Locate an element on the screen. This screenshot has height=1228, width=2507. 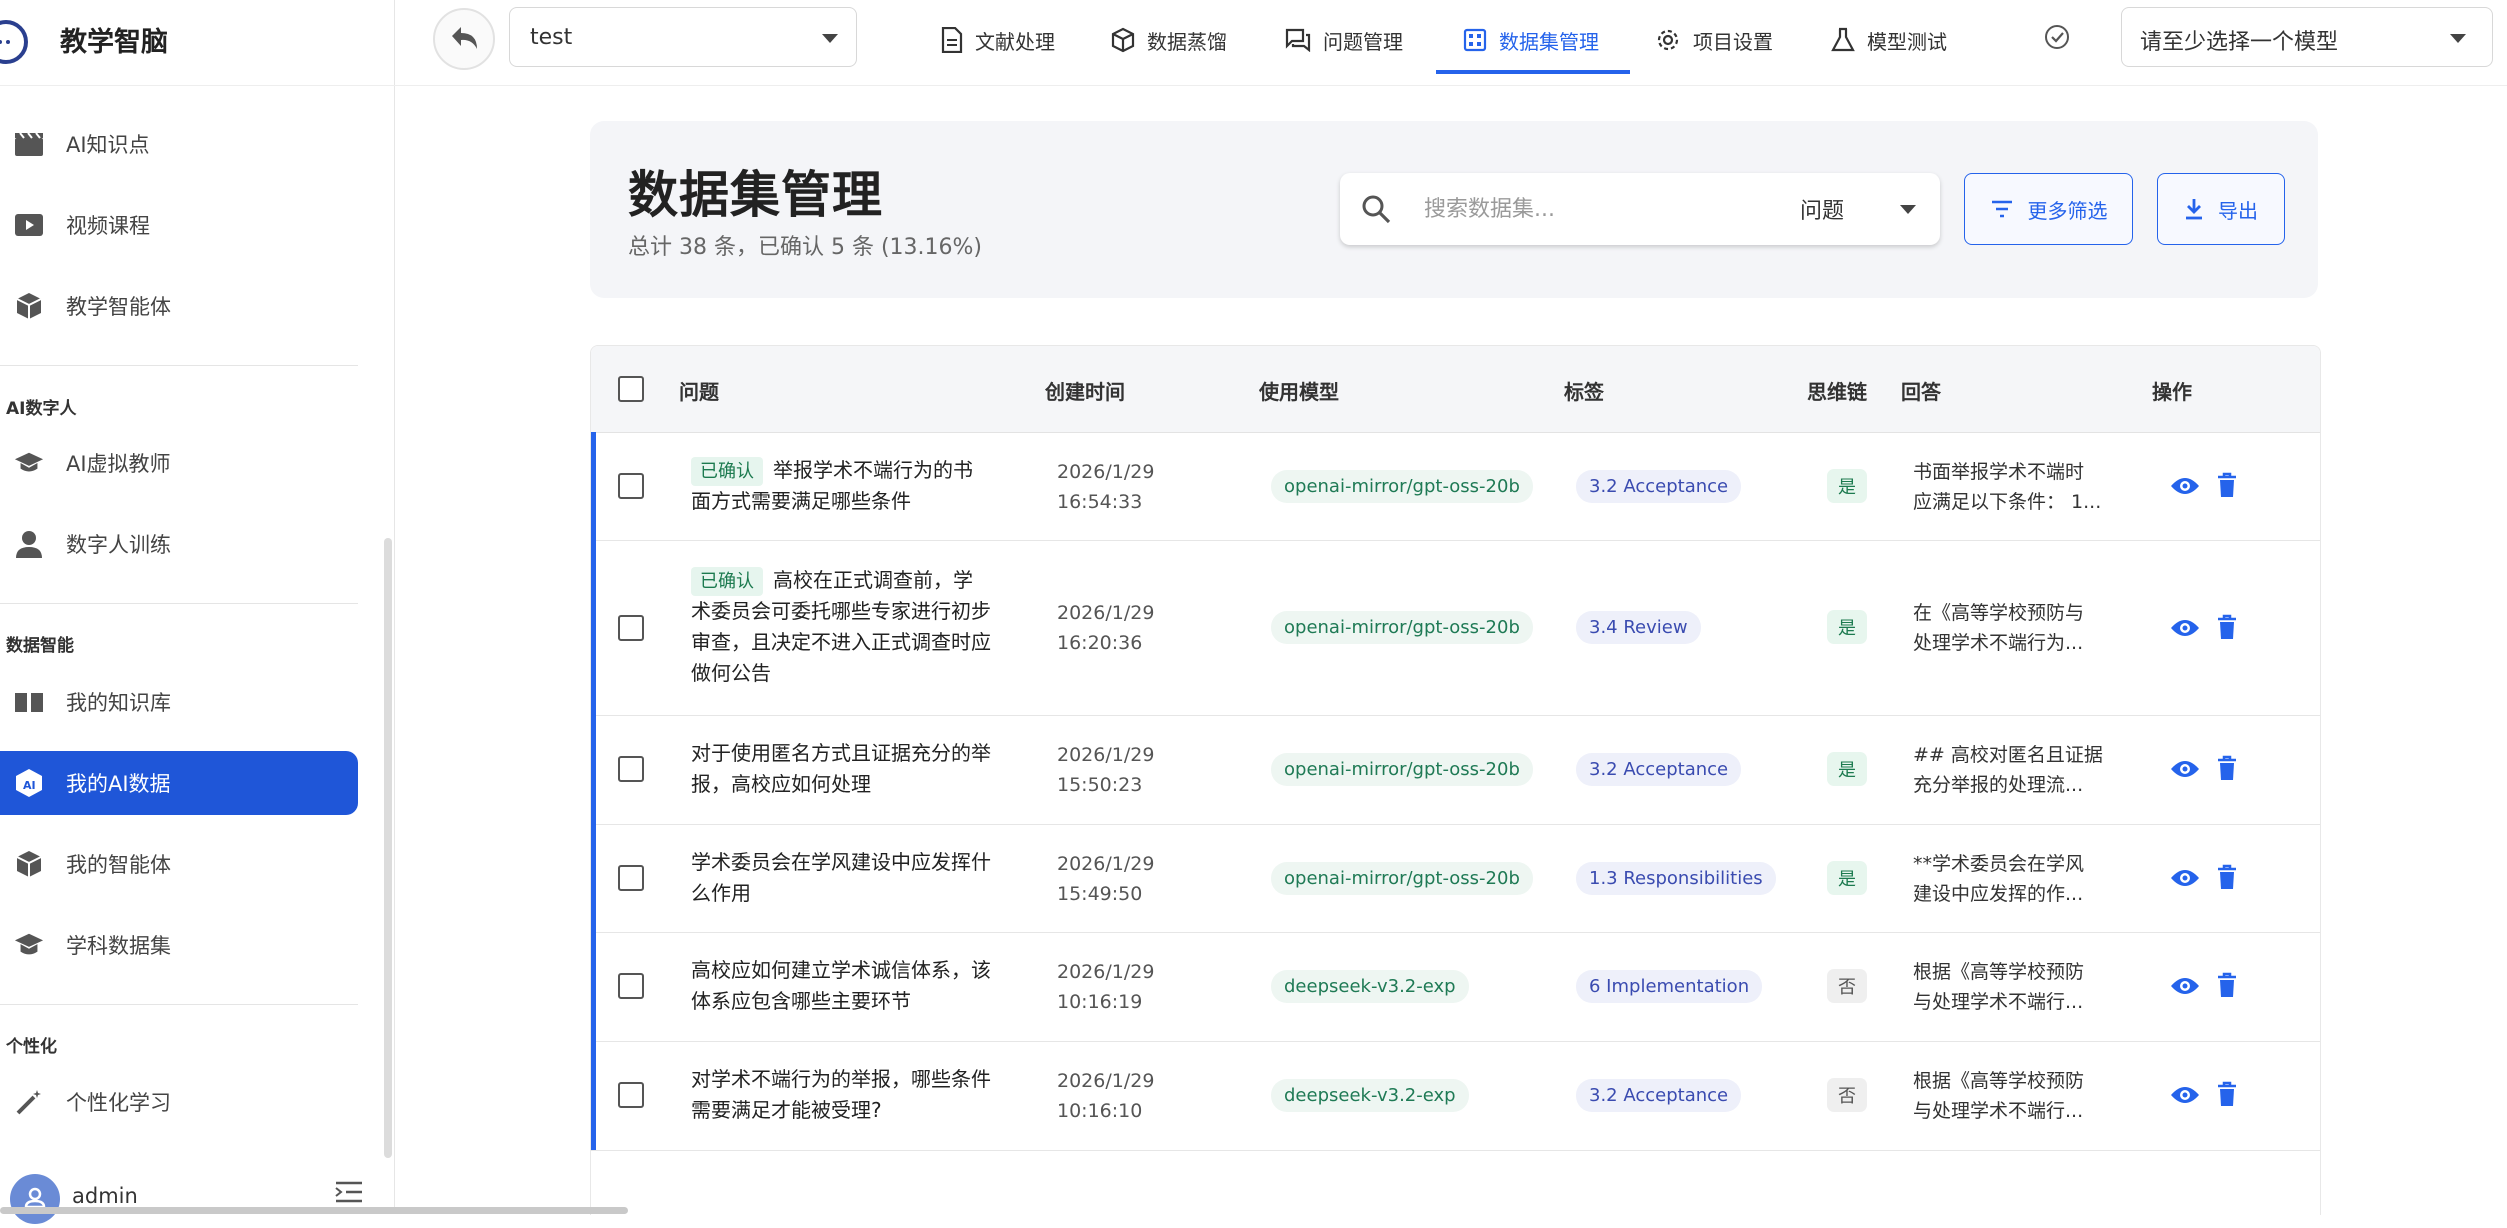
export-label: 导出 is located at coordinates (2238, 210).